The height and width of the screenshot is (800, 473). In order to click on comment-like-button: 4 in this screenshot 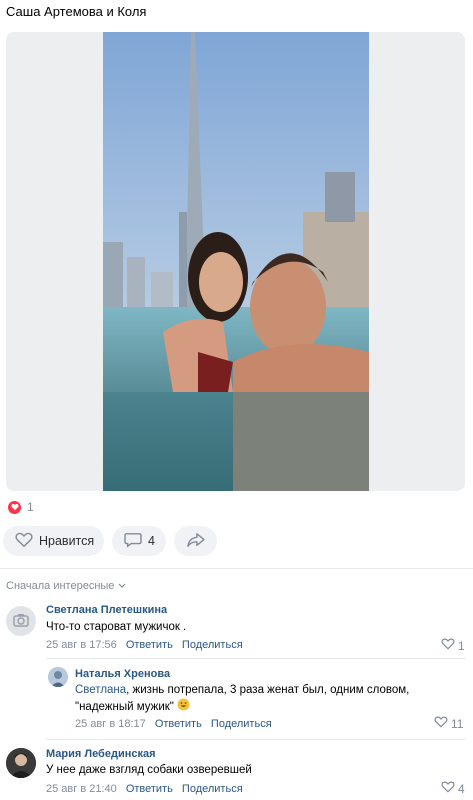, I will do `click(453, 788)`.